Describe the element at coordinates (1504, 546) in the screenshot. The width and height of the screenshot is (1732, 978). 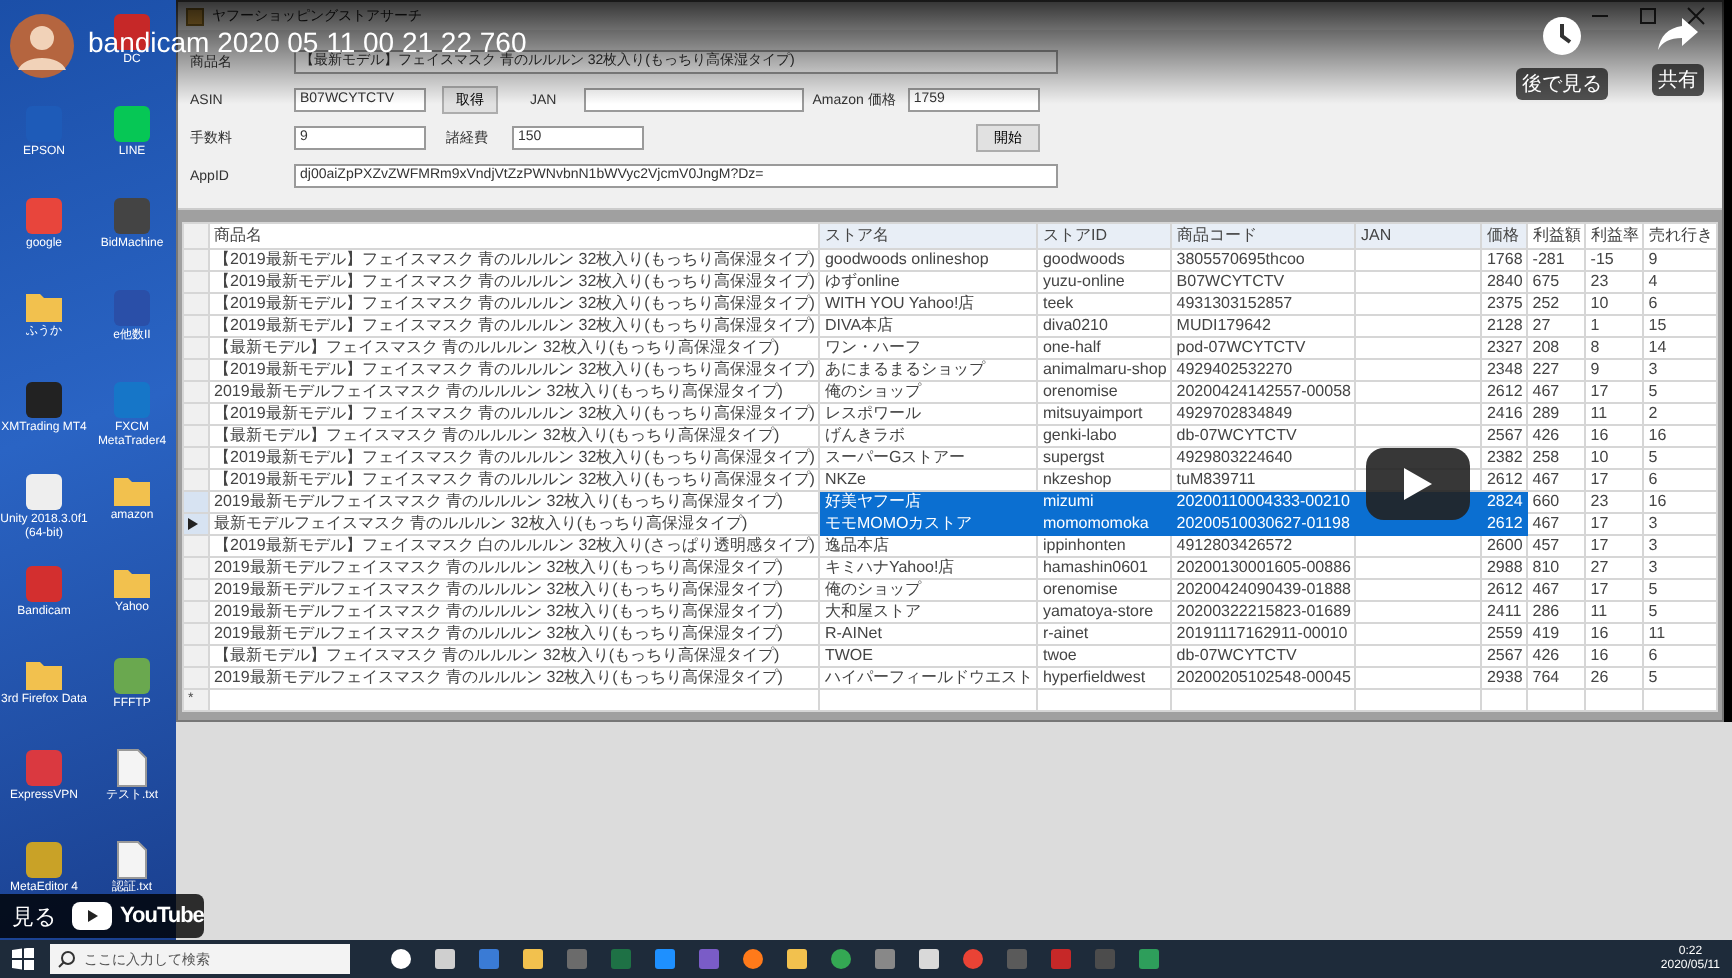
I see `table-cell: 2600` at that location.